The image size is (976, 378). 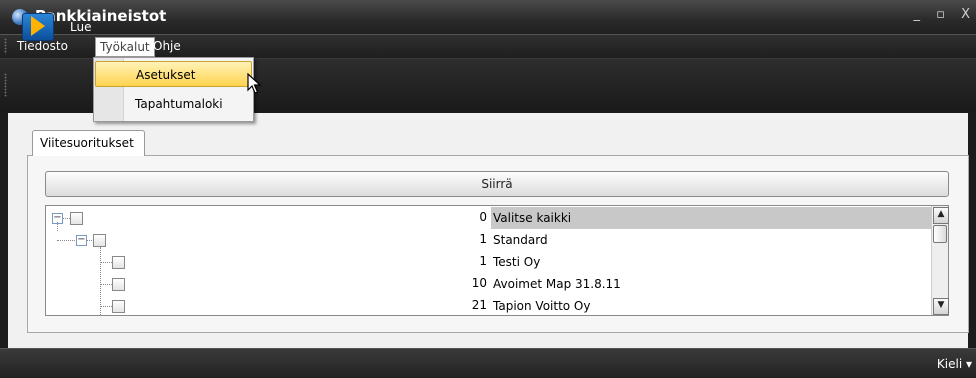 What do you see at coordinates (5, 46) in the screenshot?
I see `menubar-grip` at bounding box center [5, 46].